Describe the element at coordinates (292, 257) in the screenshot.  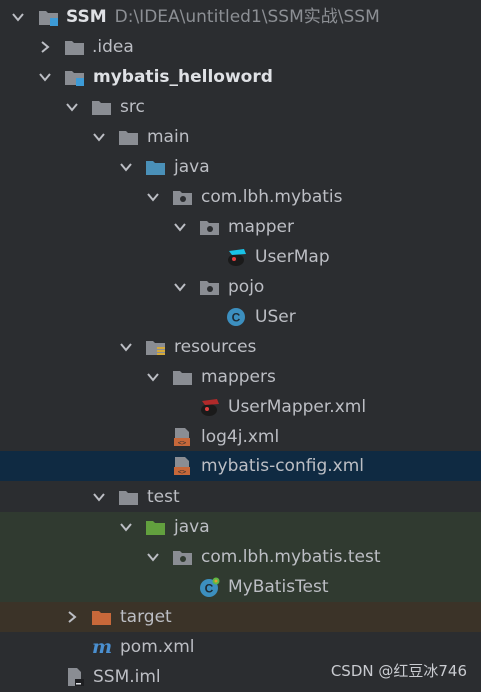
I see `tree-item-label: UserMap` at that location.